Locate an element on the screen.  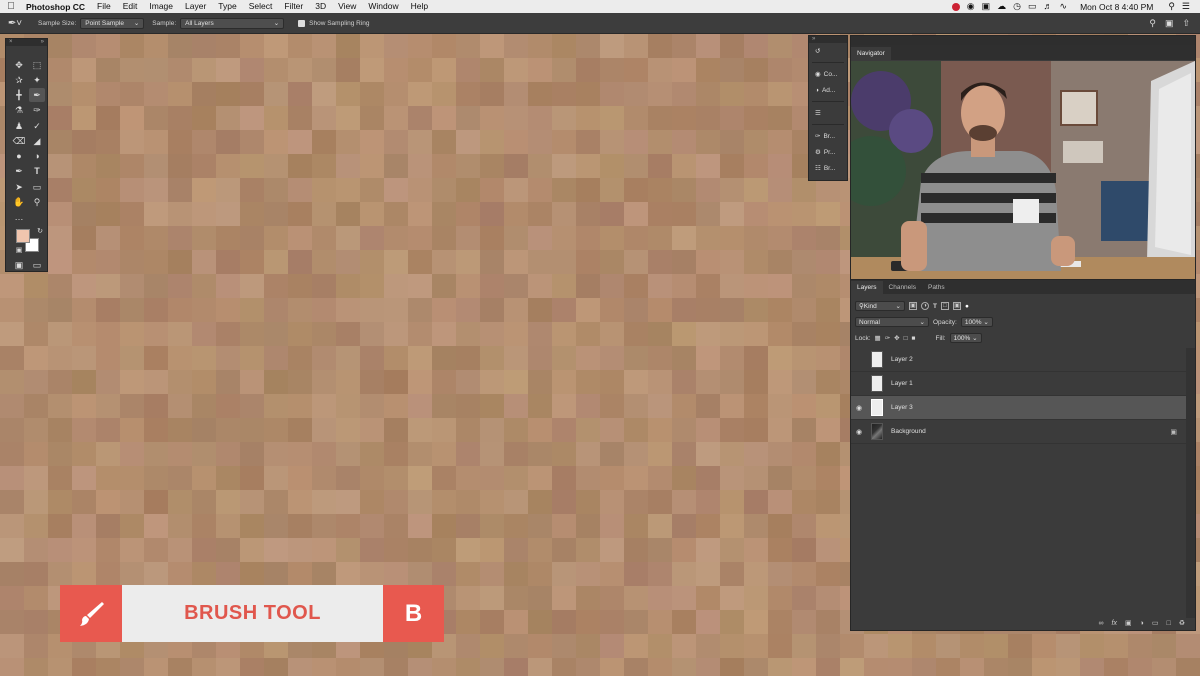
tab-channels: Channels is located at coordinates (902, 287).